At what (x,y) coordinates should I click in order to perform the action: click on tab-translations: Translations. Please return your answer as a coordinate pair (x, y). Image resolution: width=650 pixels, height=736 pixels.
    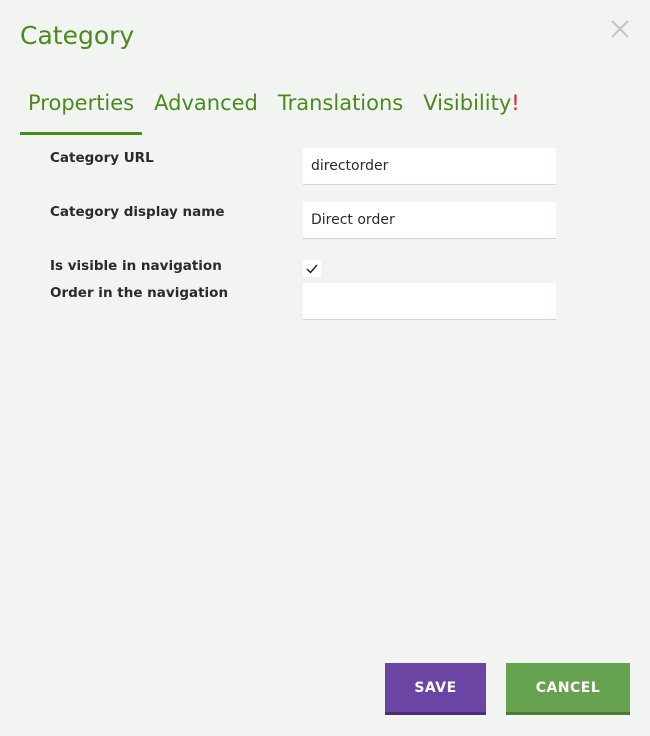
    Looking at the image, I should click on (340, 111).